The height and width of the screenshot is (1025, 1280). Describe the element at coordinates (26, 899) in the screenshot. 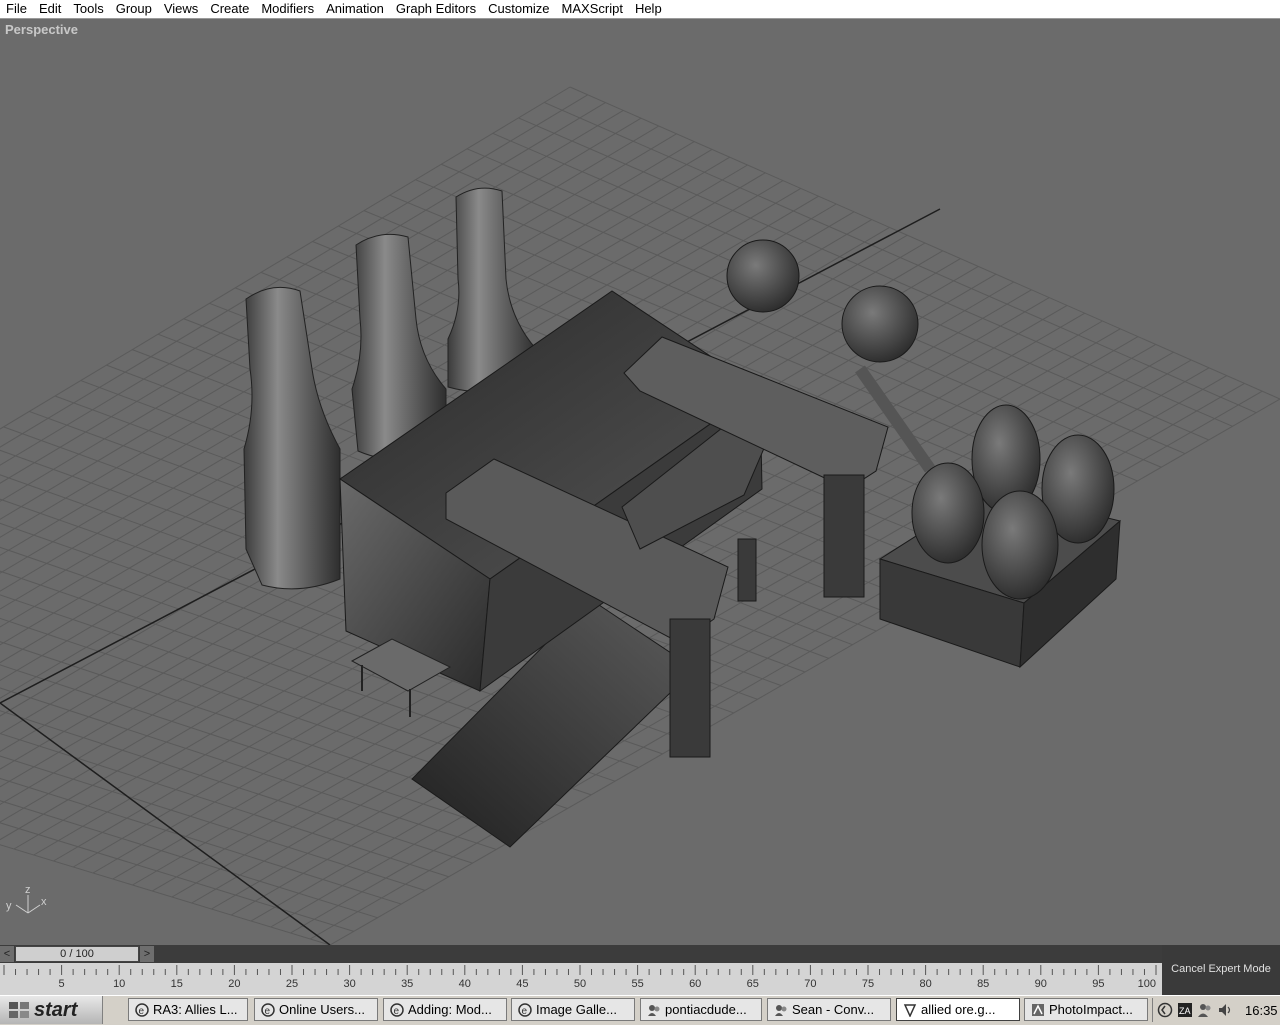

I see `view-axis-tripod: z x y` at that location.